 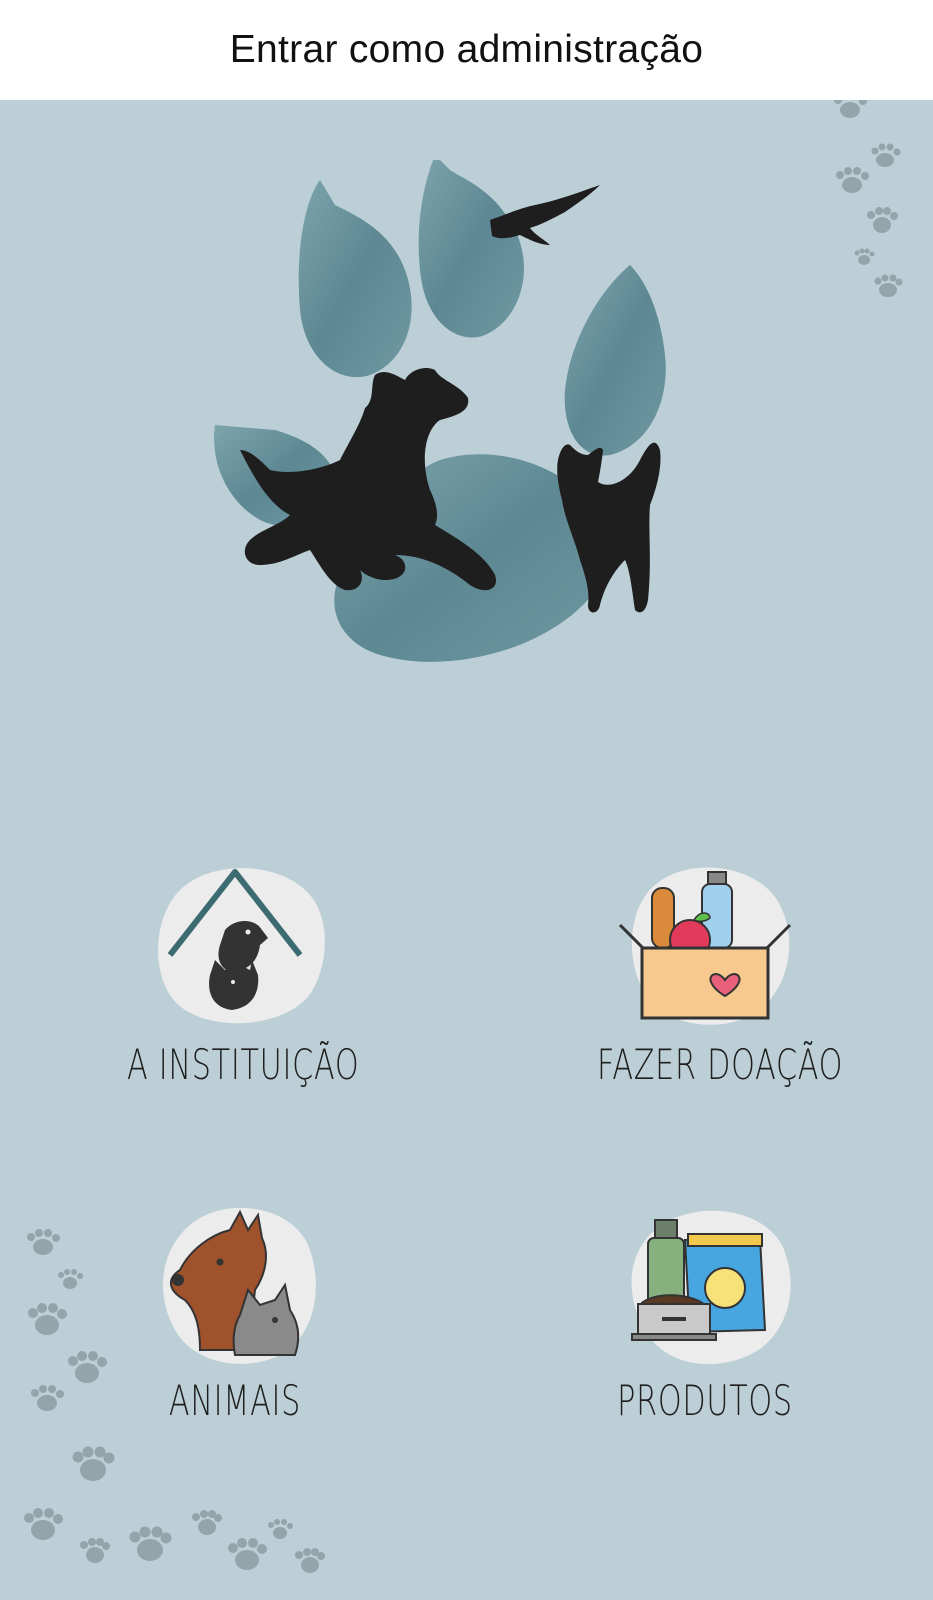 I want to click on top-bar: Entrar como administração, so click(x=466, y=50).